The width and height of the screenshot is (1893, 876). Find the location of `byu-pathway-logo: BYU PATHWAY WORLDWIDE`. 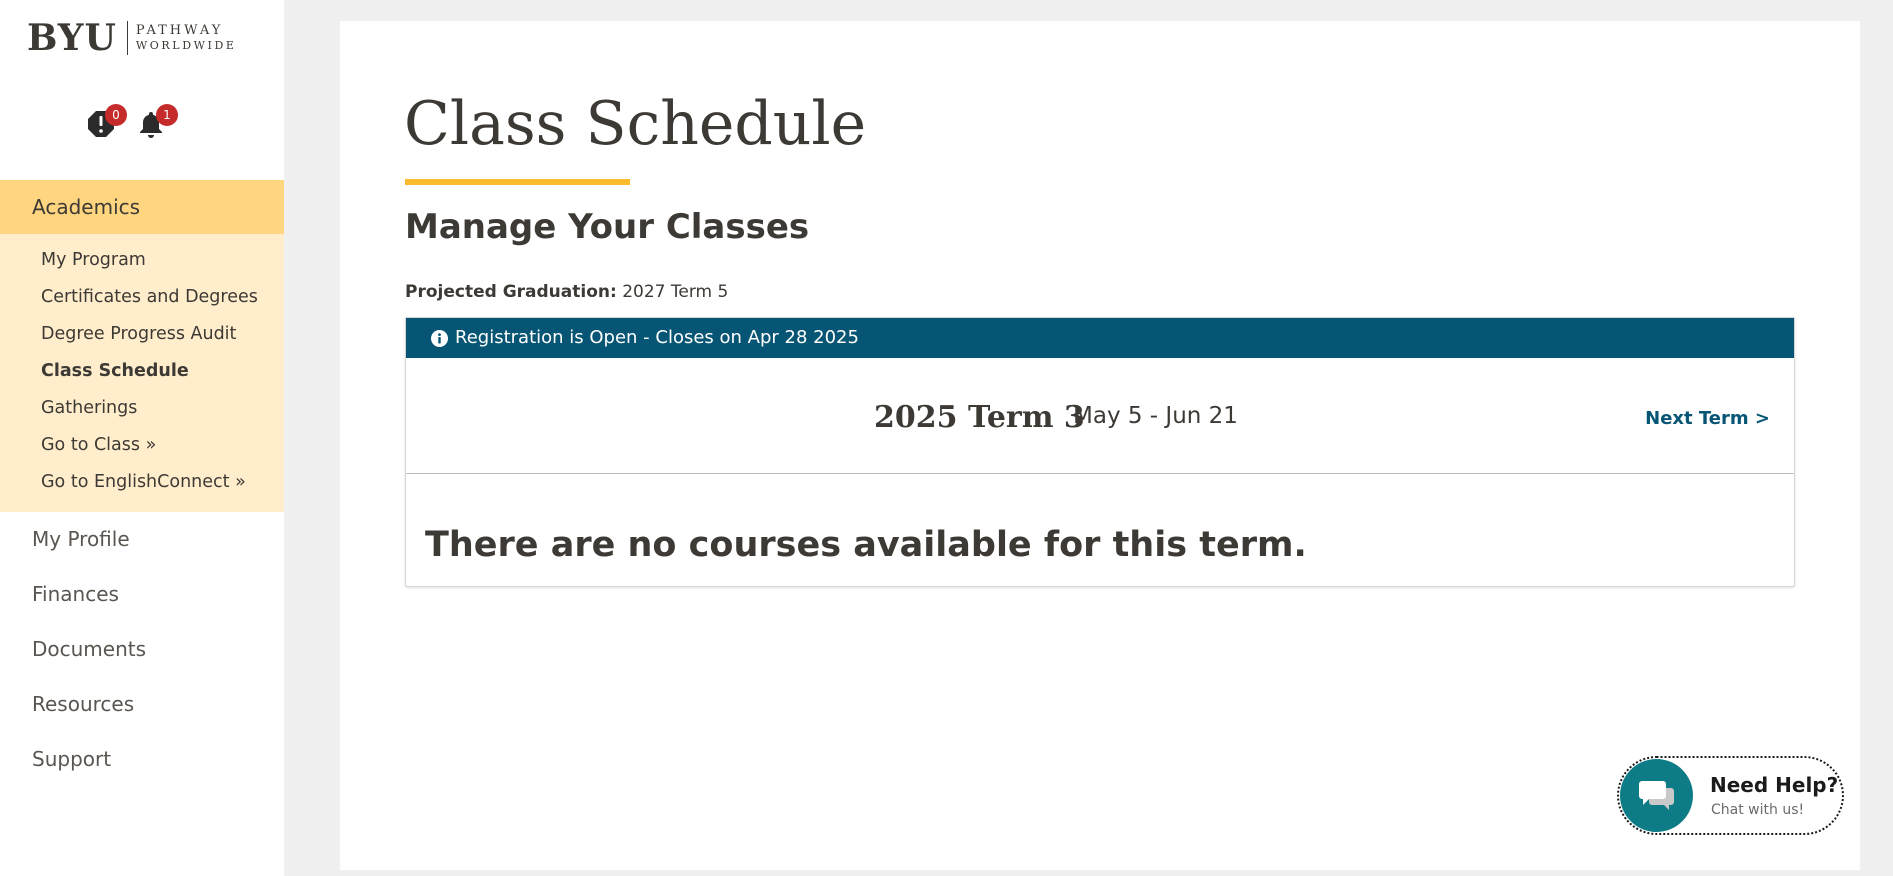

byu-pathway-logo: BYU PATHWAY WORLDWIDE is located at coordinates (132, 38).